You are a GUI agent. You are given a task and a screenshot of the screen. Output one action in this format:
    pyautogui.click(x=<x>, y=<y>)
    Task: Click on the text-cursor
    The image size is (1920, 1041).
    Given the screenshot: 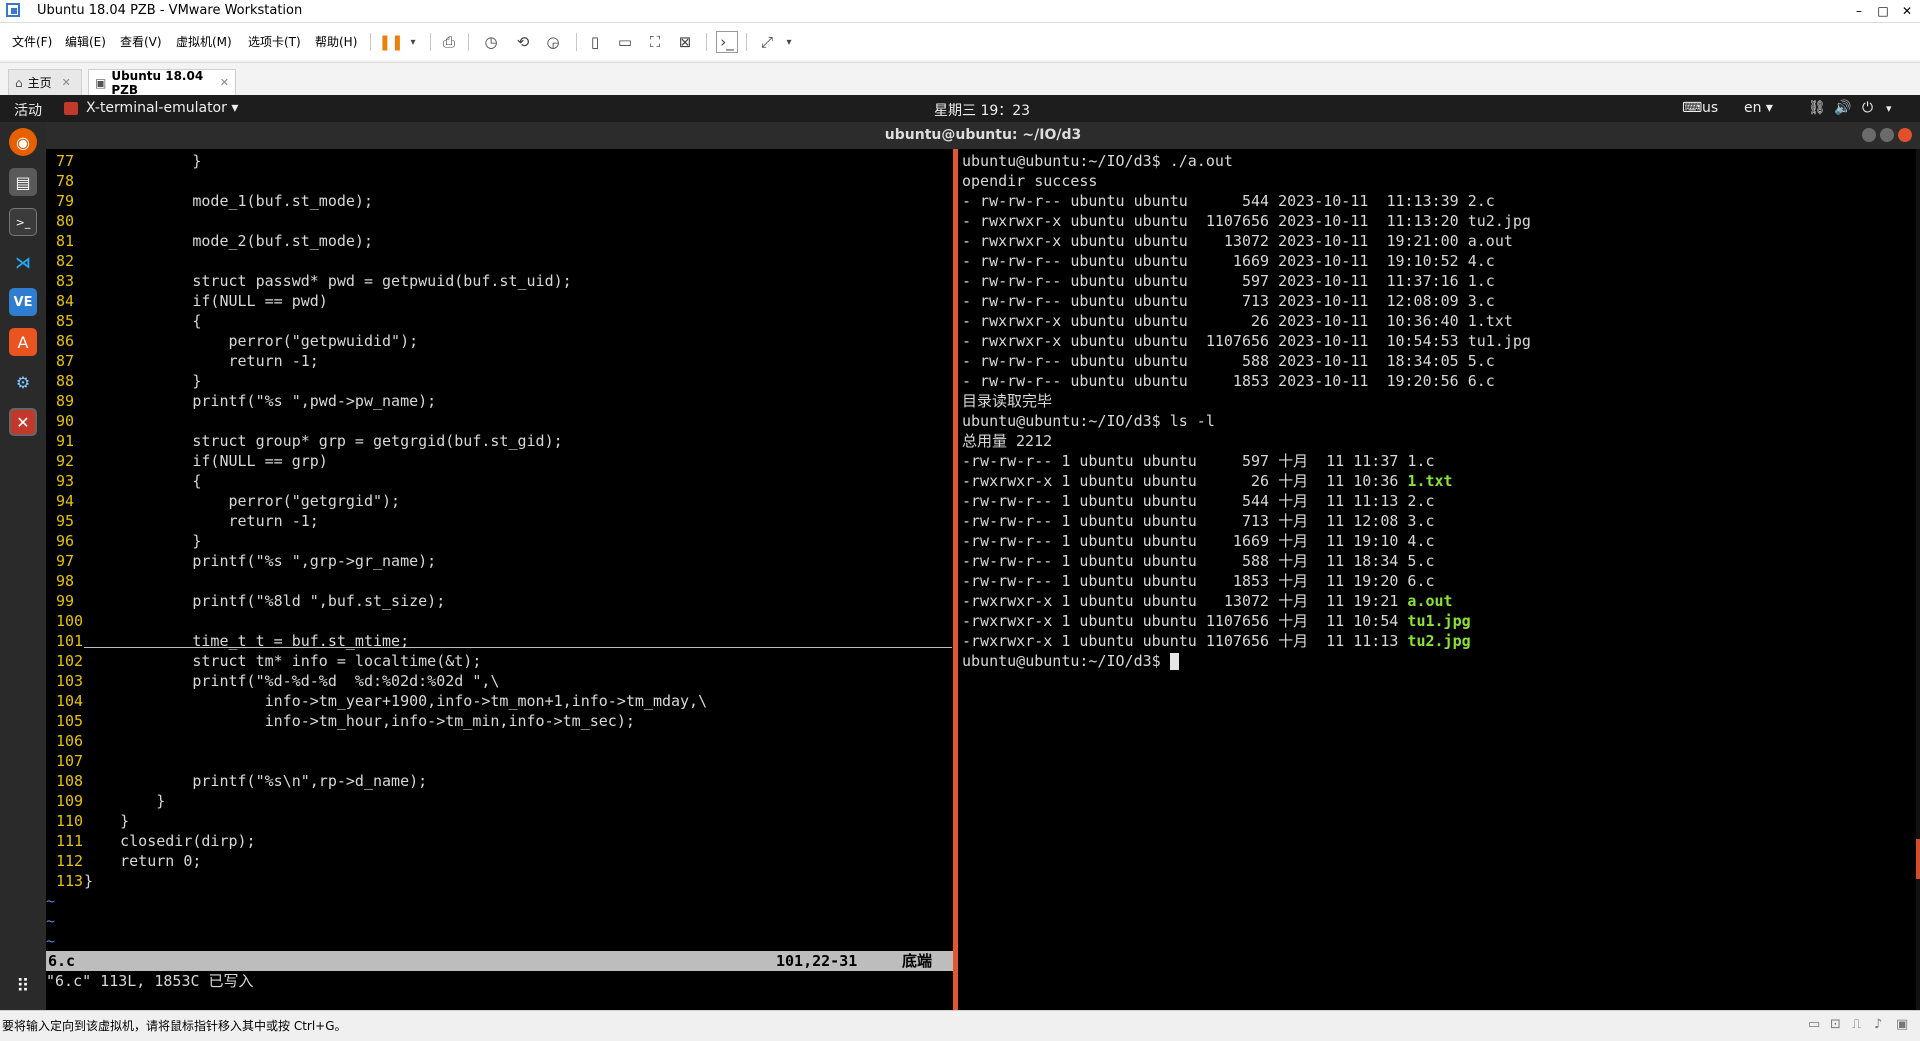 What is the action you would take?
    pyautogui.click(x=1174, y=661)
    